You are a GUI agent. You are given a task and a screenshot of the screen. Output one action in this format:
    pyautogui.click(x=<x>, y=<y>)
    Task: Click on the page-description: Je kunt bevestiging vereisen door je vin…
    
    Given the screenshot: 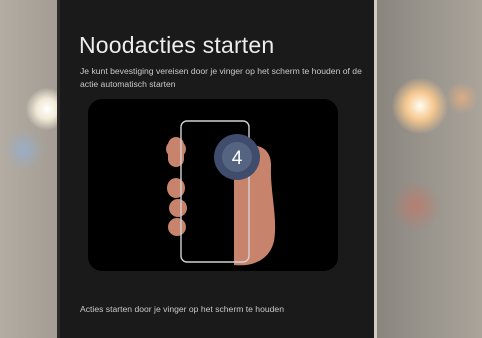 What is the action you would take?
    pyautogui.click(x=221, y=77)
    